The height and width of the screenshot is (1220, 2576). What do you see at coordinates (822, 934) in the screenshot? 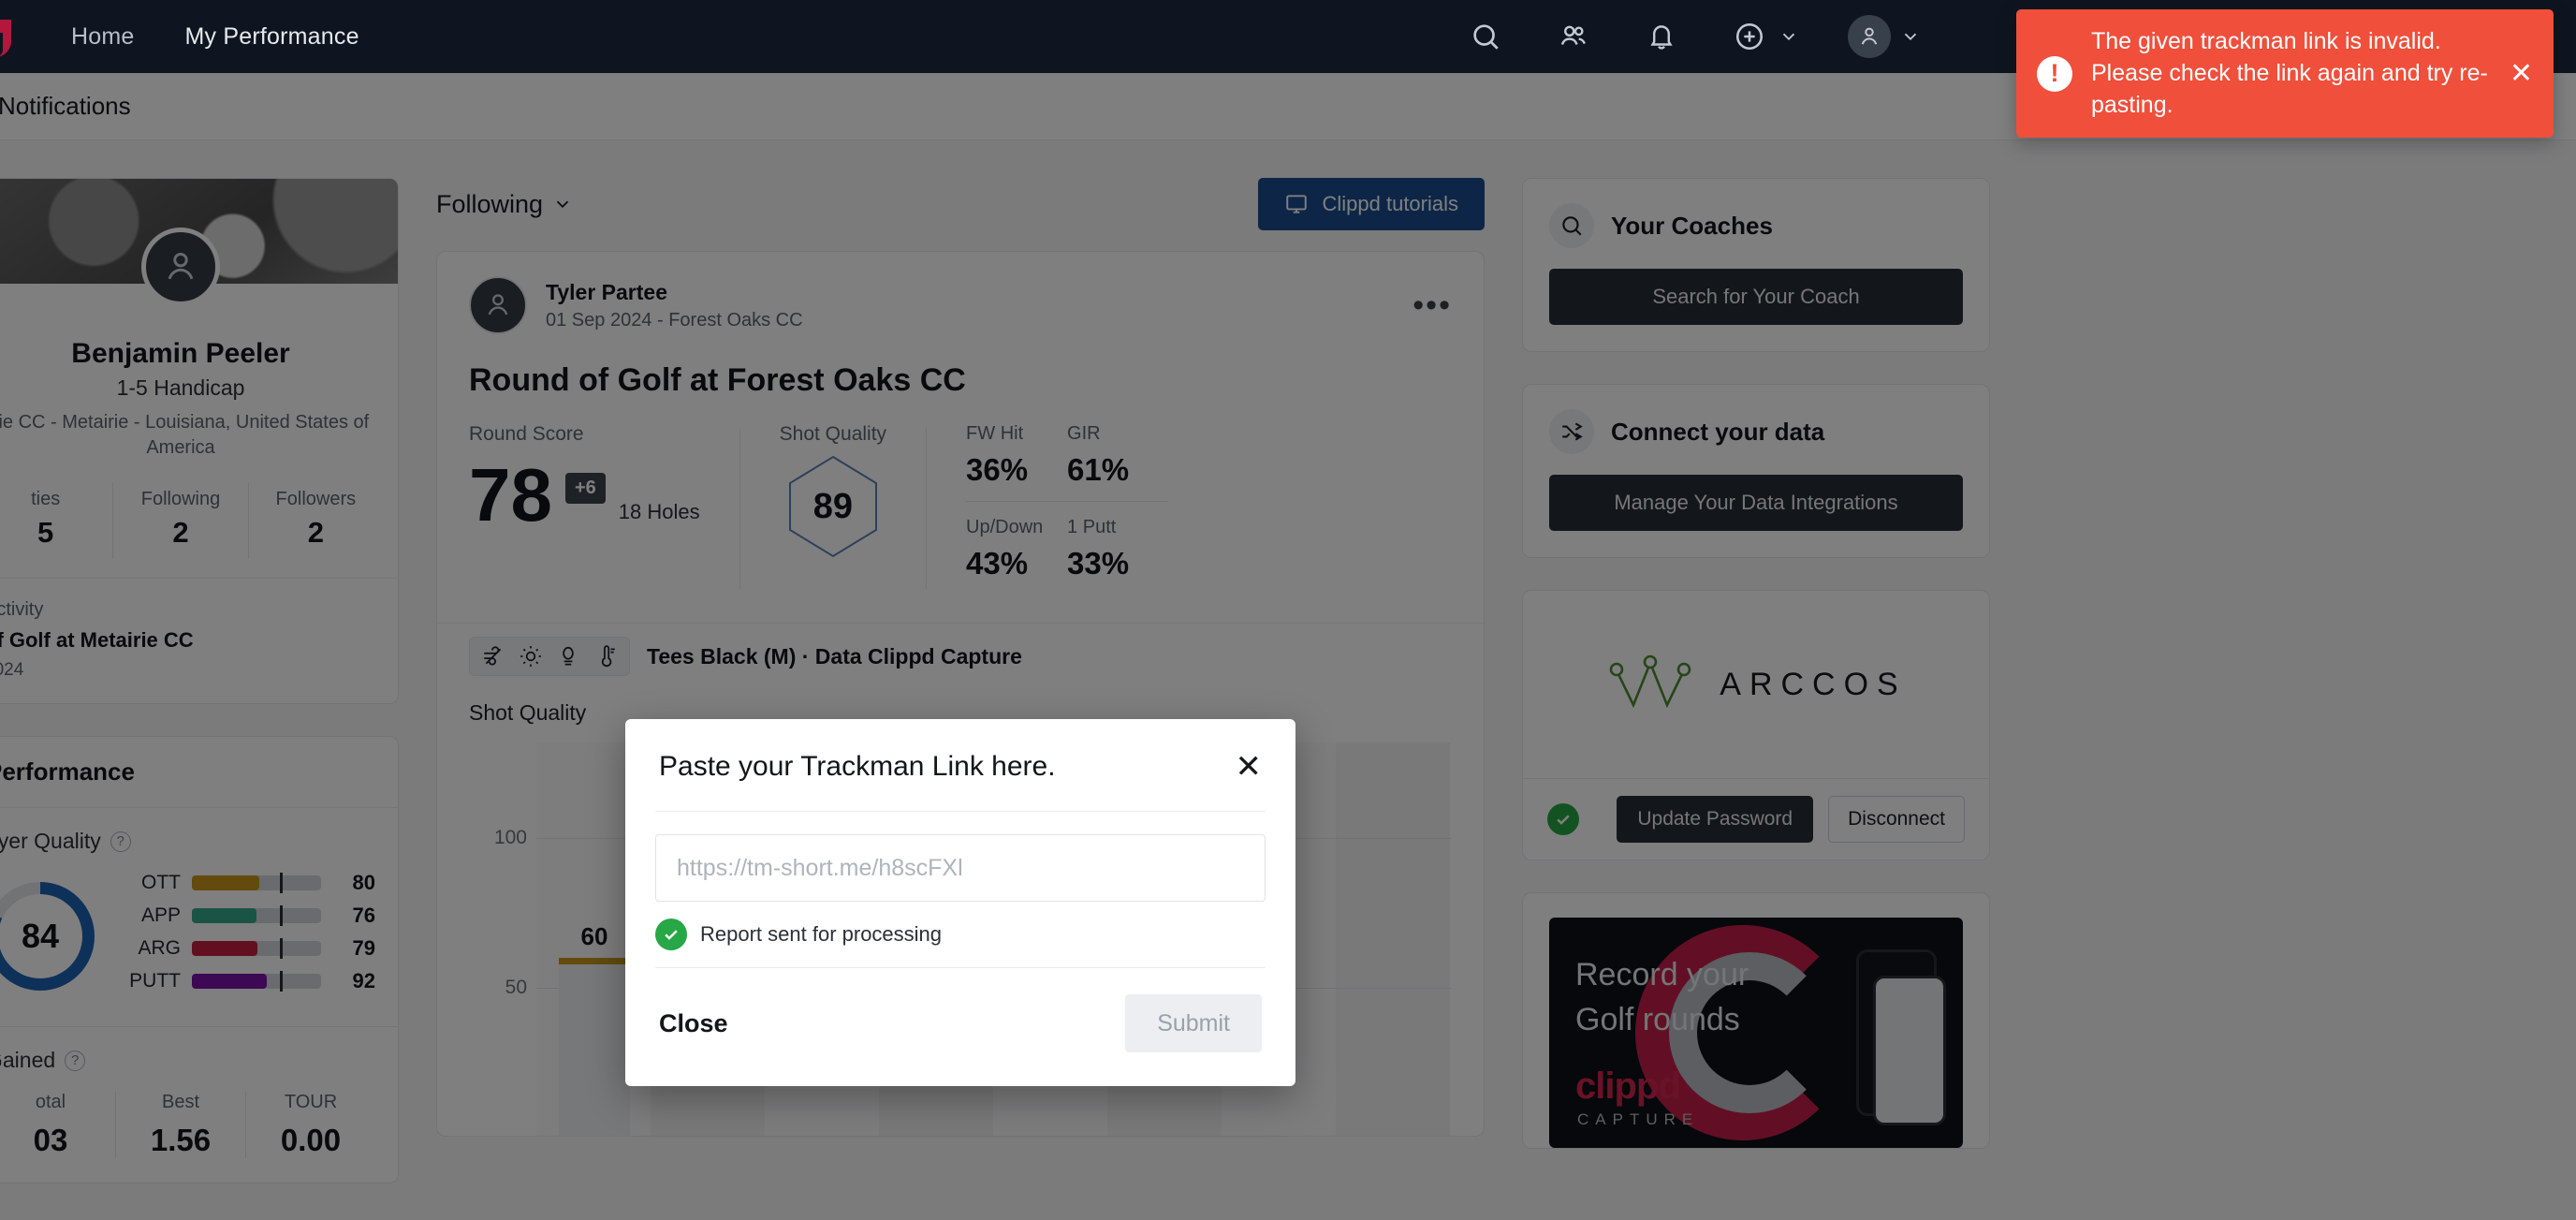
I see `modal-status-text: Report sent for processing` at bounding box center [822, 934].